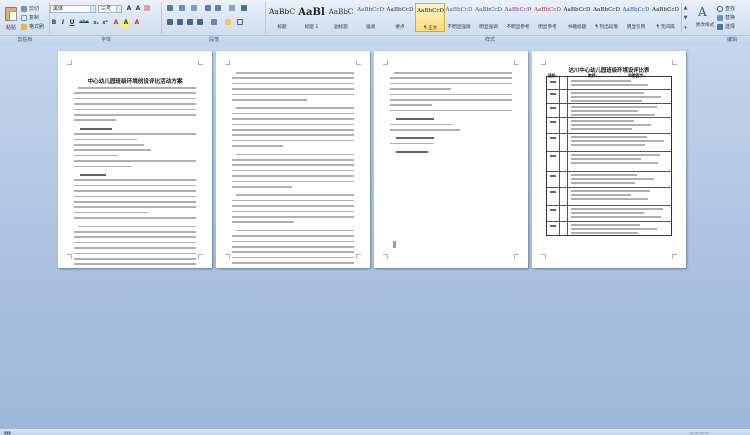  I want to click on numbering-button, so click(182, 9).